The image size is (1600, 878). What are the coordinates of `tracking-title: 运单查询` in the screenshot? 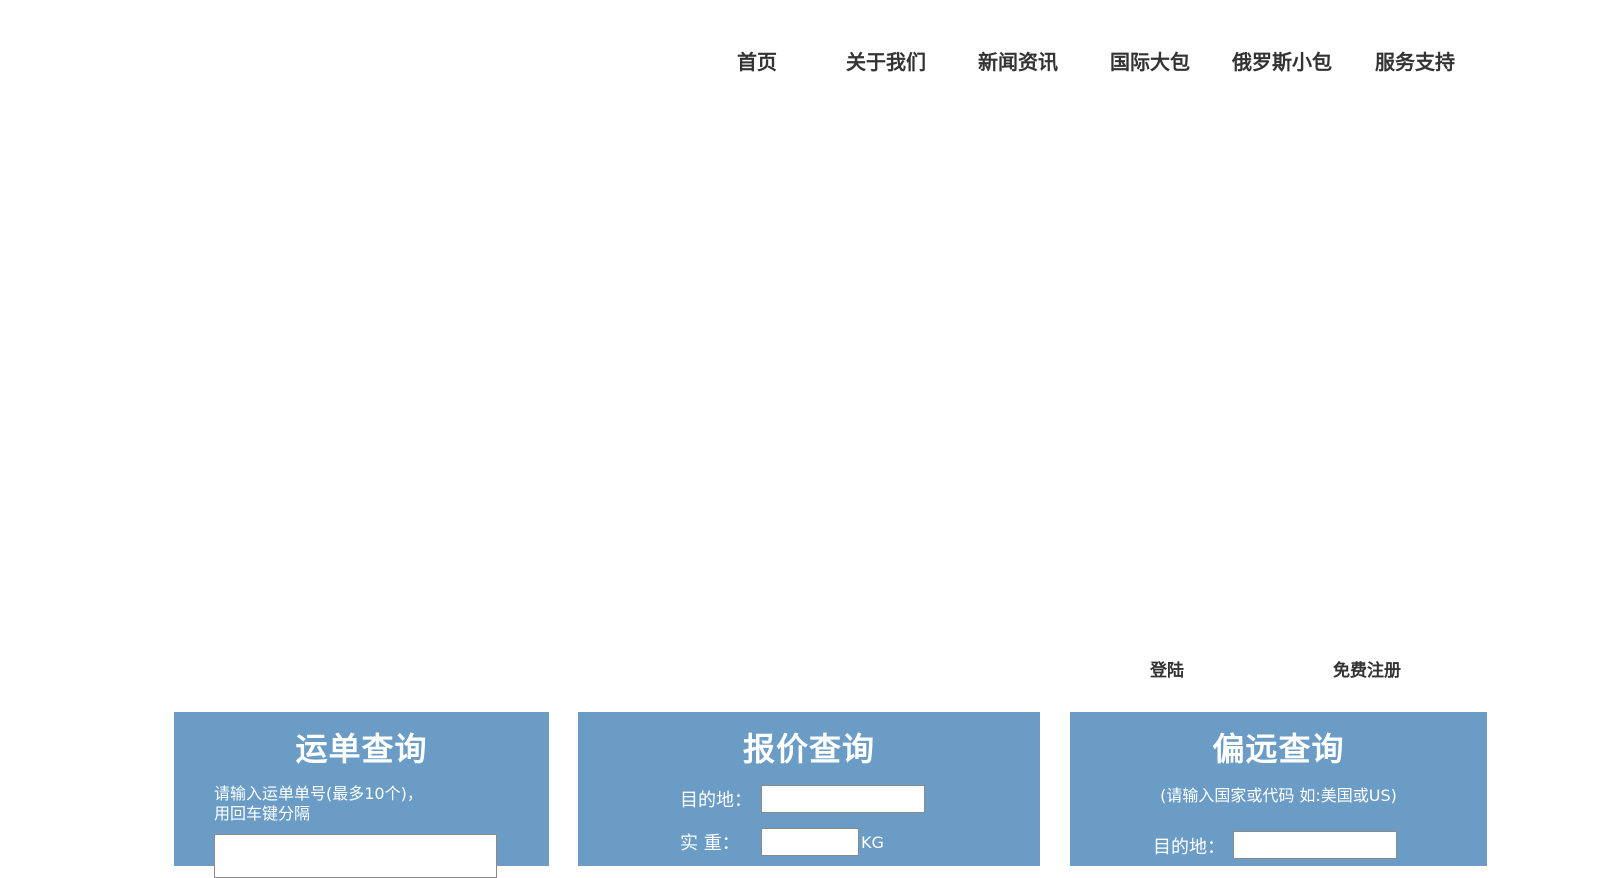 It's located at (361, 749).